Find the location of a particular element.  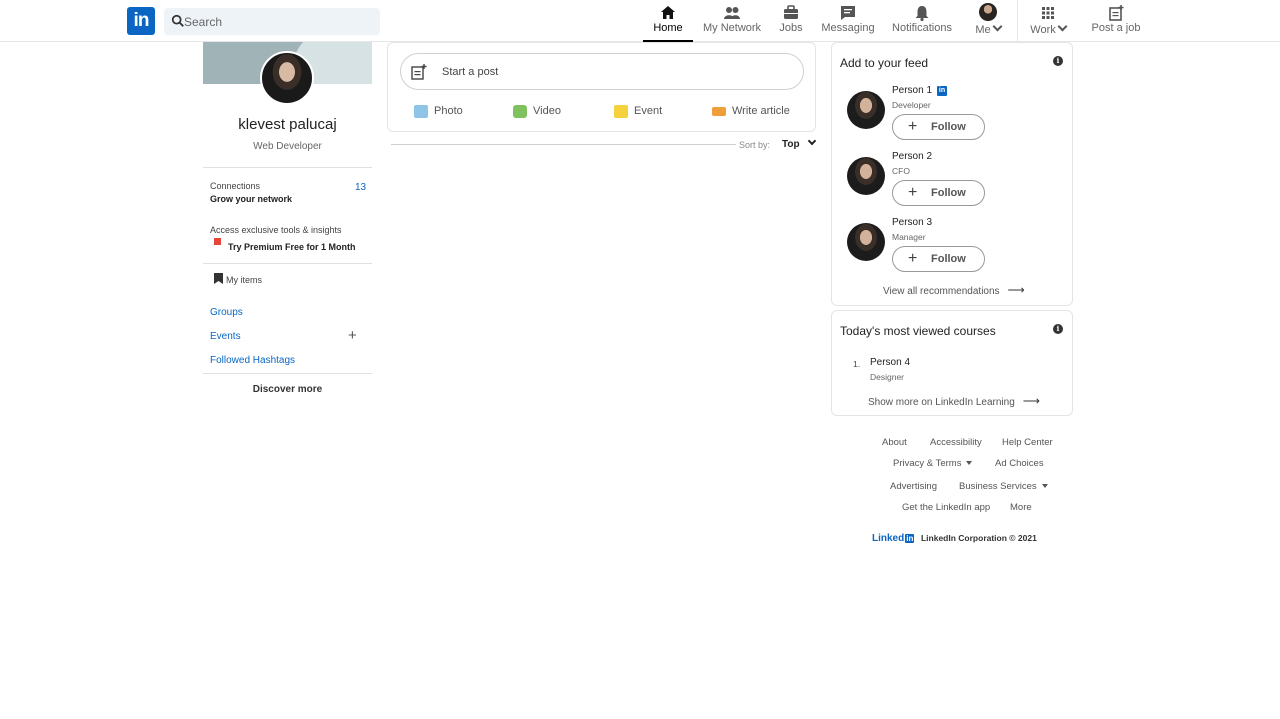

add-to-feed-title: Add to your feed is located at coordinates (884, 63).